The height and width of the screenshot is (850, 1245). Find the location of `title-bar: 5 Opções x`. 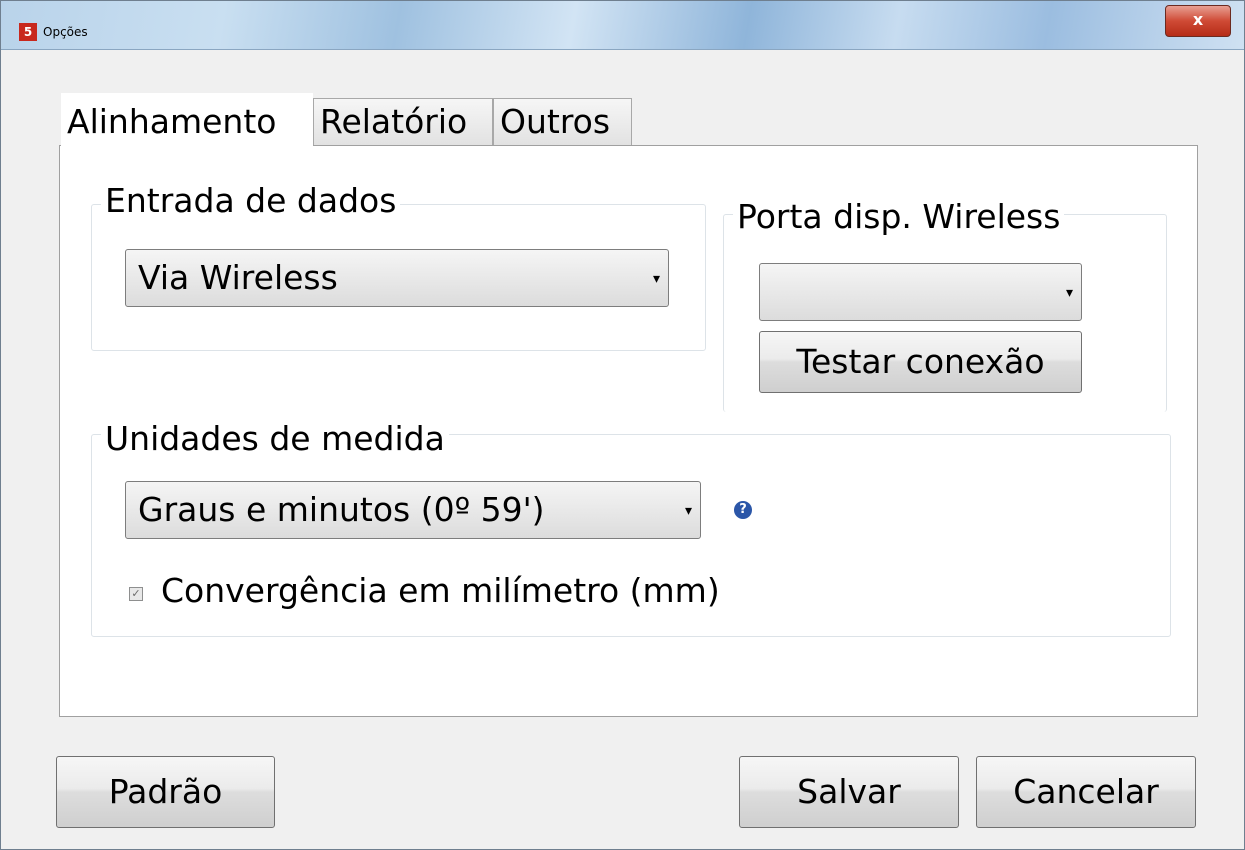

title-bar: 5 Opções x is located at coordinates (622, 25).